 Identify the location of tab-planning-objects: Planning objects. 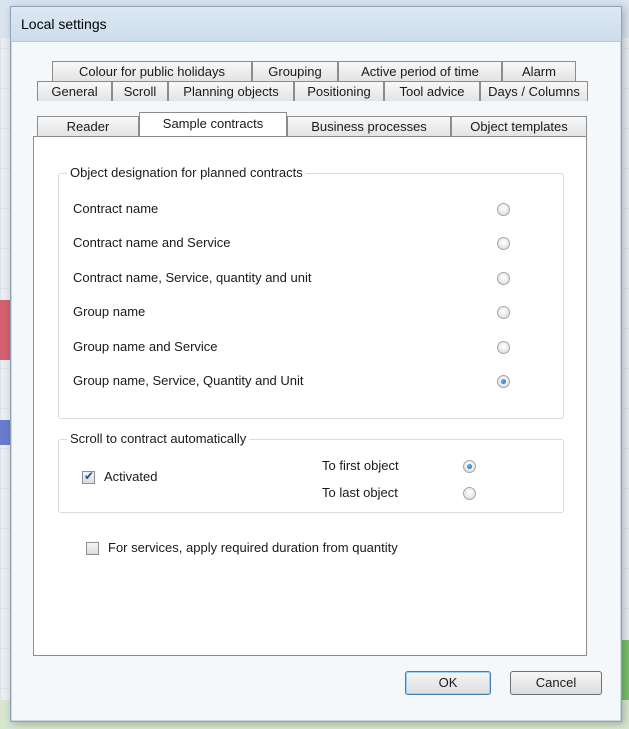
(231, 91).